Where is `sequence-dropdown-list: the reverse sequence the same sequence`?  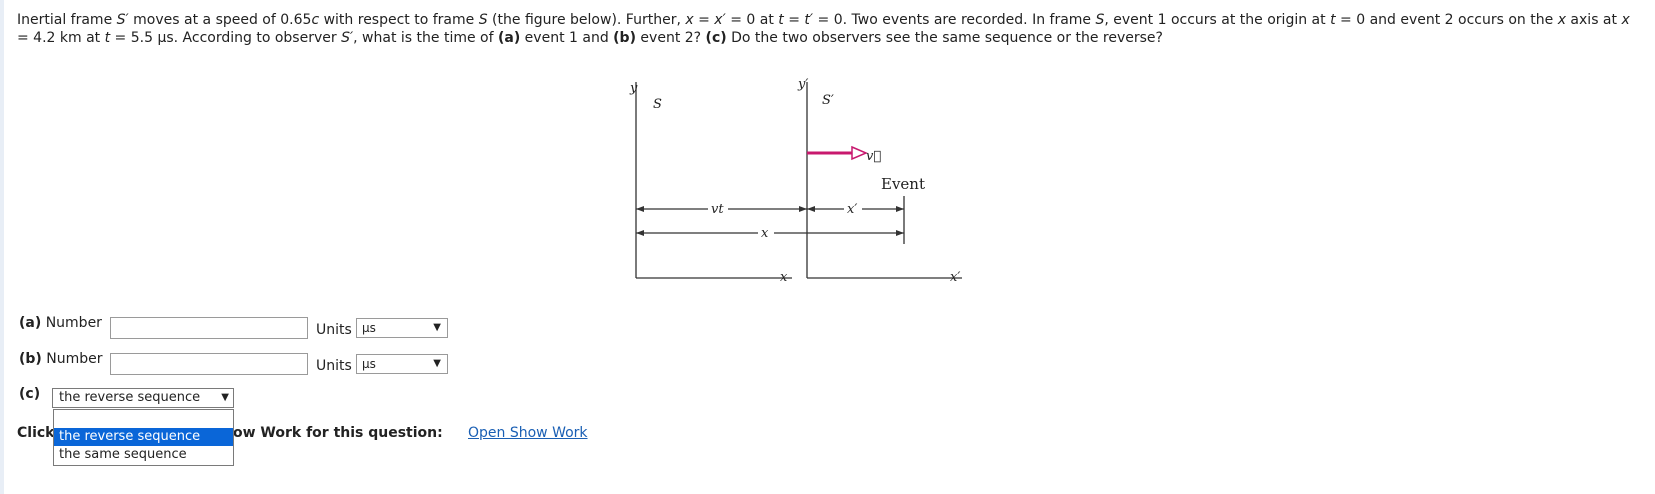
sequence-dropdown-list: the reverse sequence the same sequence is located at coordinates (143, 437).